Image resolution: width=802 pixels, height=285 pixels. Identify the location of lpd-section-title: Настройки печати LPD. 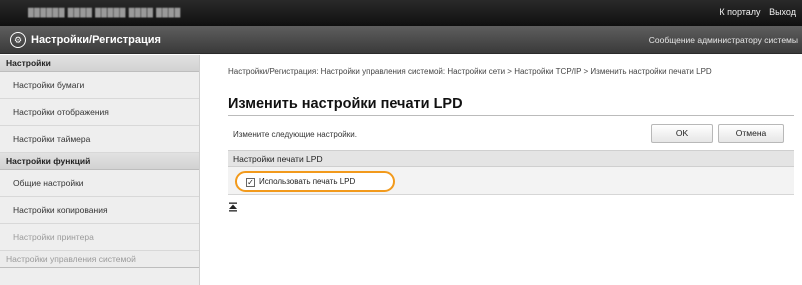
(278, 159).